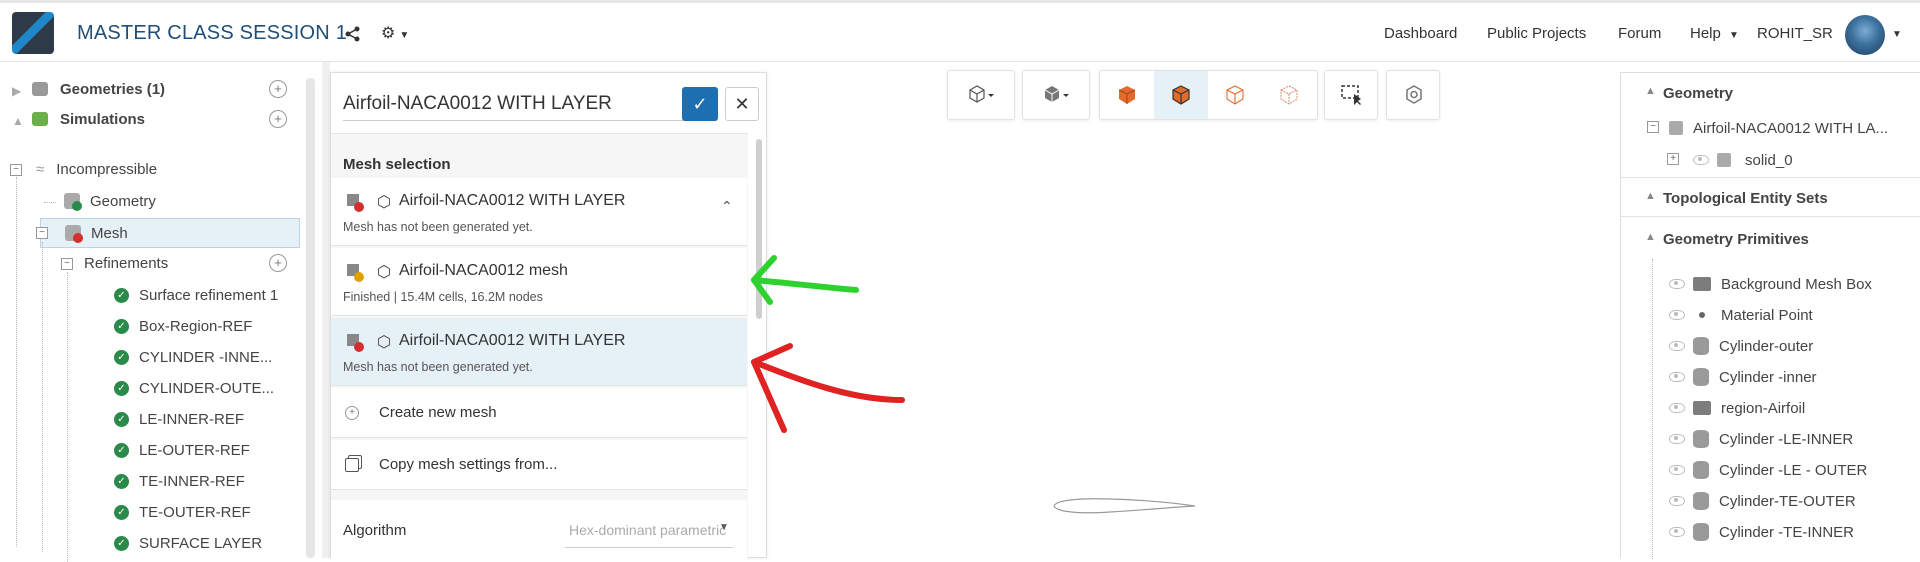 The height and width of the screenshot is (562, 1920). What do you see at coordinates (1762, 501) in the screenshot?
I see `primitive-item: Cylinder-TE-OUTER` at bounding box center [1762, 501].